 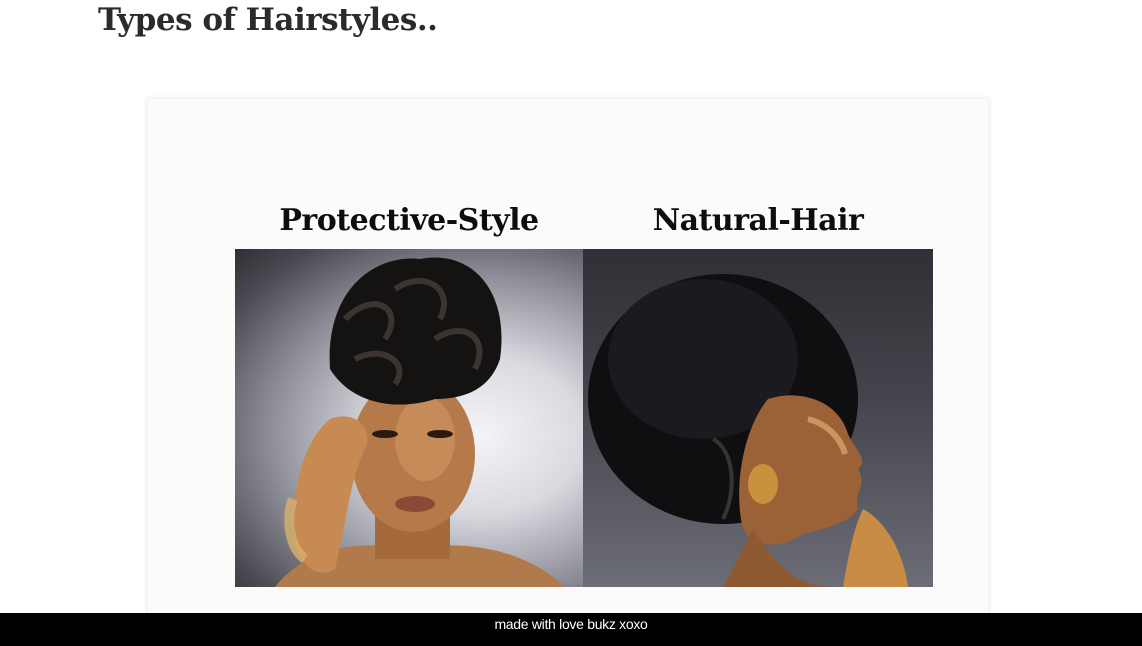 I want to click on natural-hair-heading: Natural-Hair, so click(x=758, y=220).